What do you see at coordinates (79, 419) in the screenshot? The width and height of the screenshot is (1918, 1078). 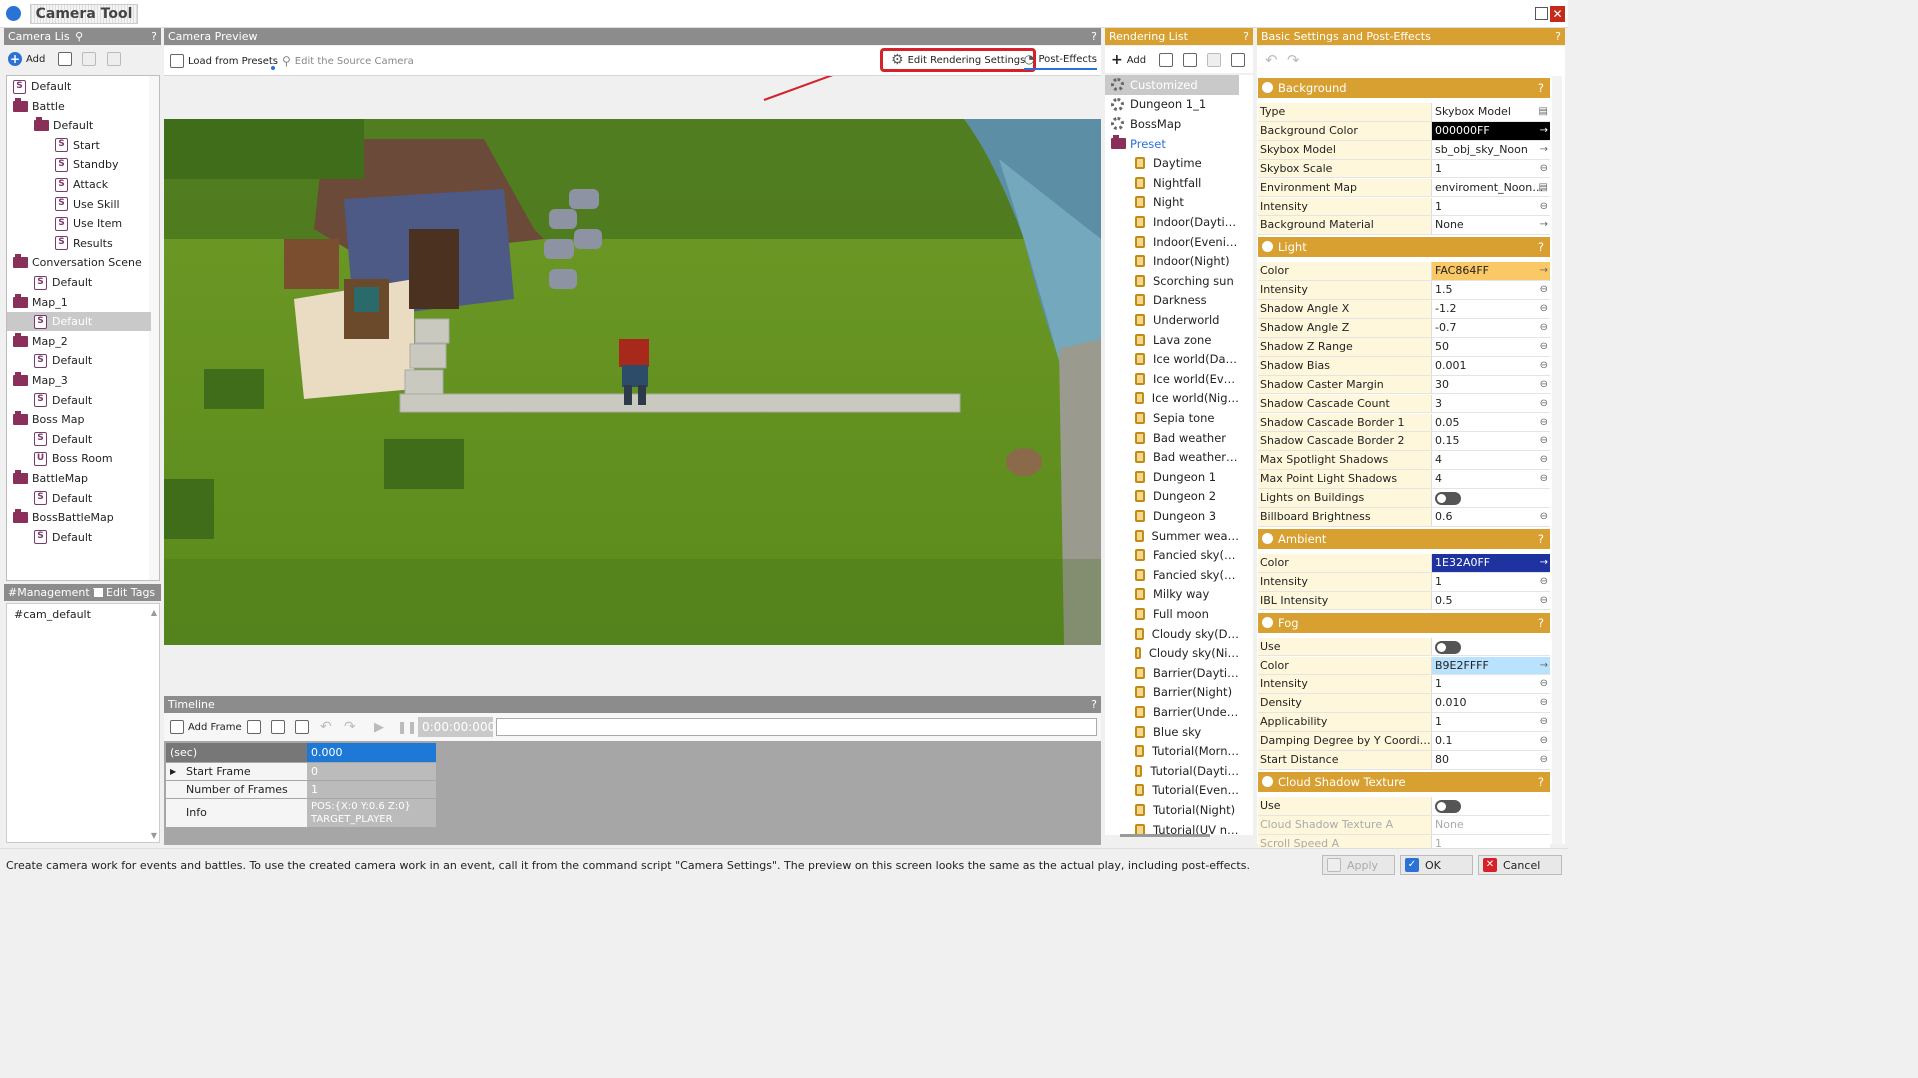 I see `tree-node: Boss Map` at bounding box center [79, 419].